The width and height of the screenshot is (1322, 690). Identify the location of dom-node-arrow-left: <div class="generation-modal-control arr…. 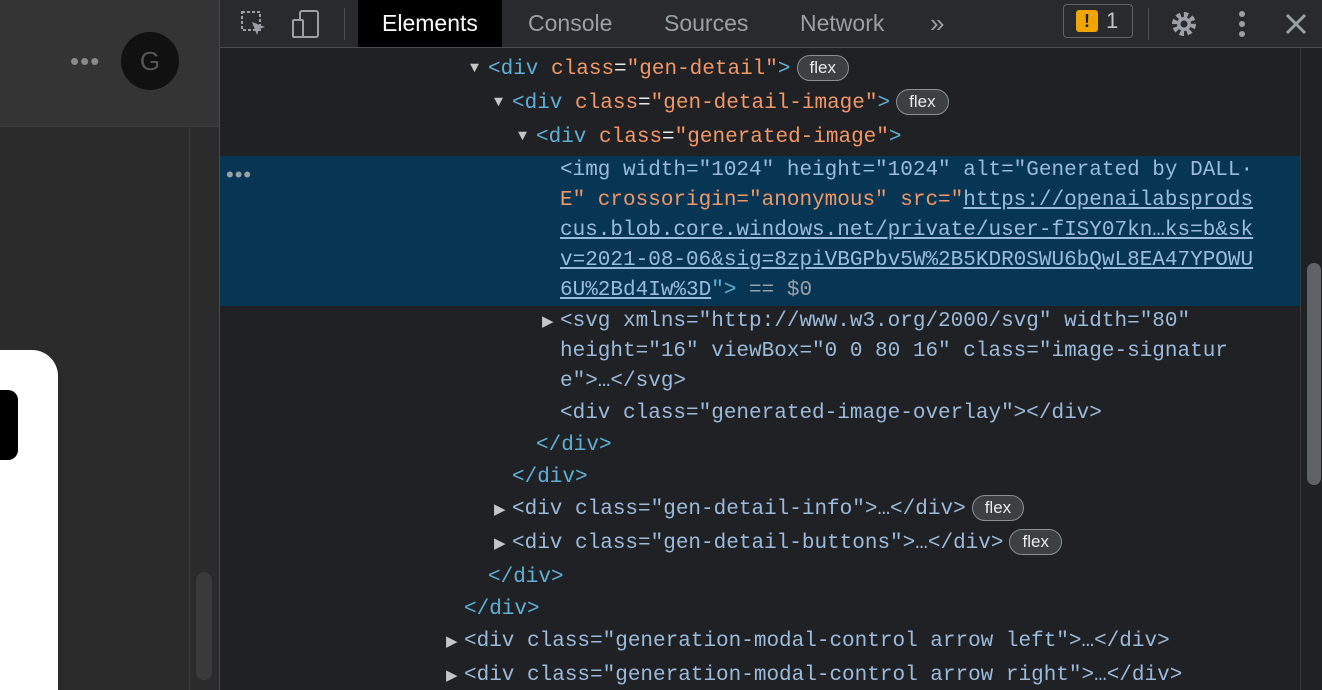
(817, 642).